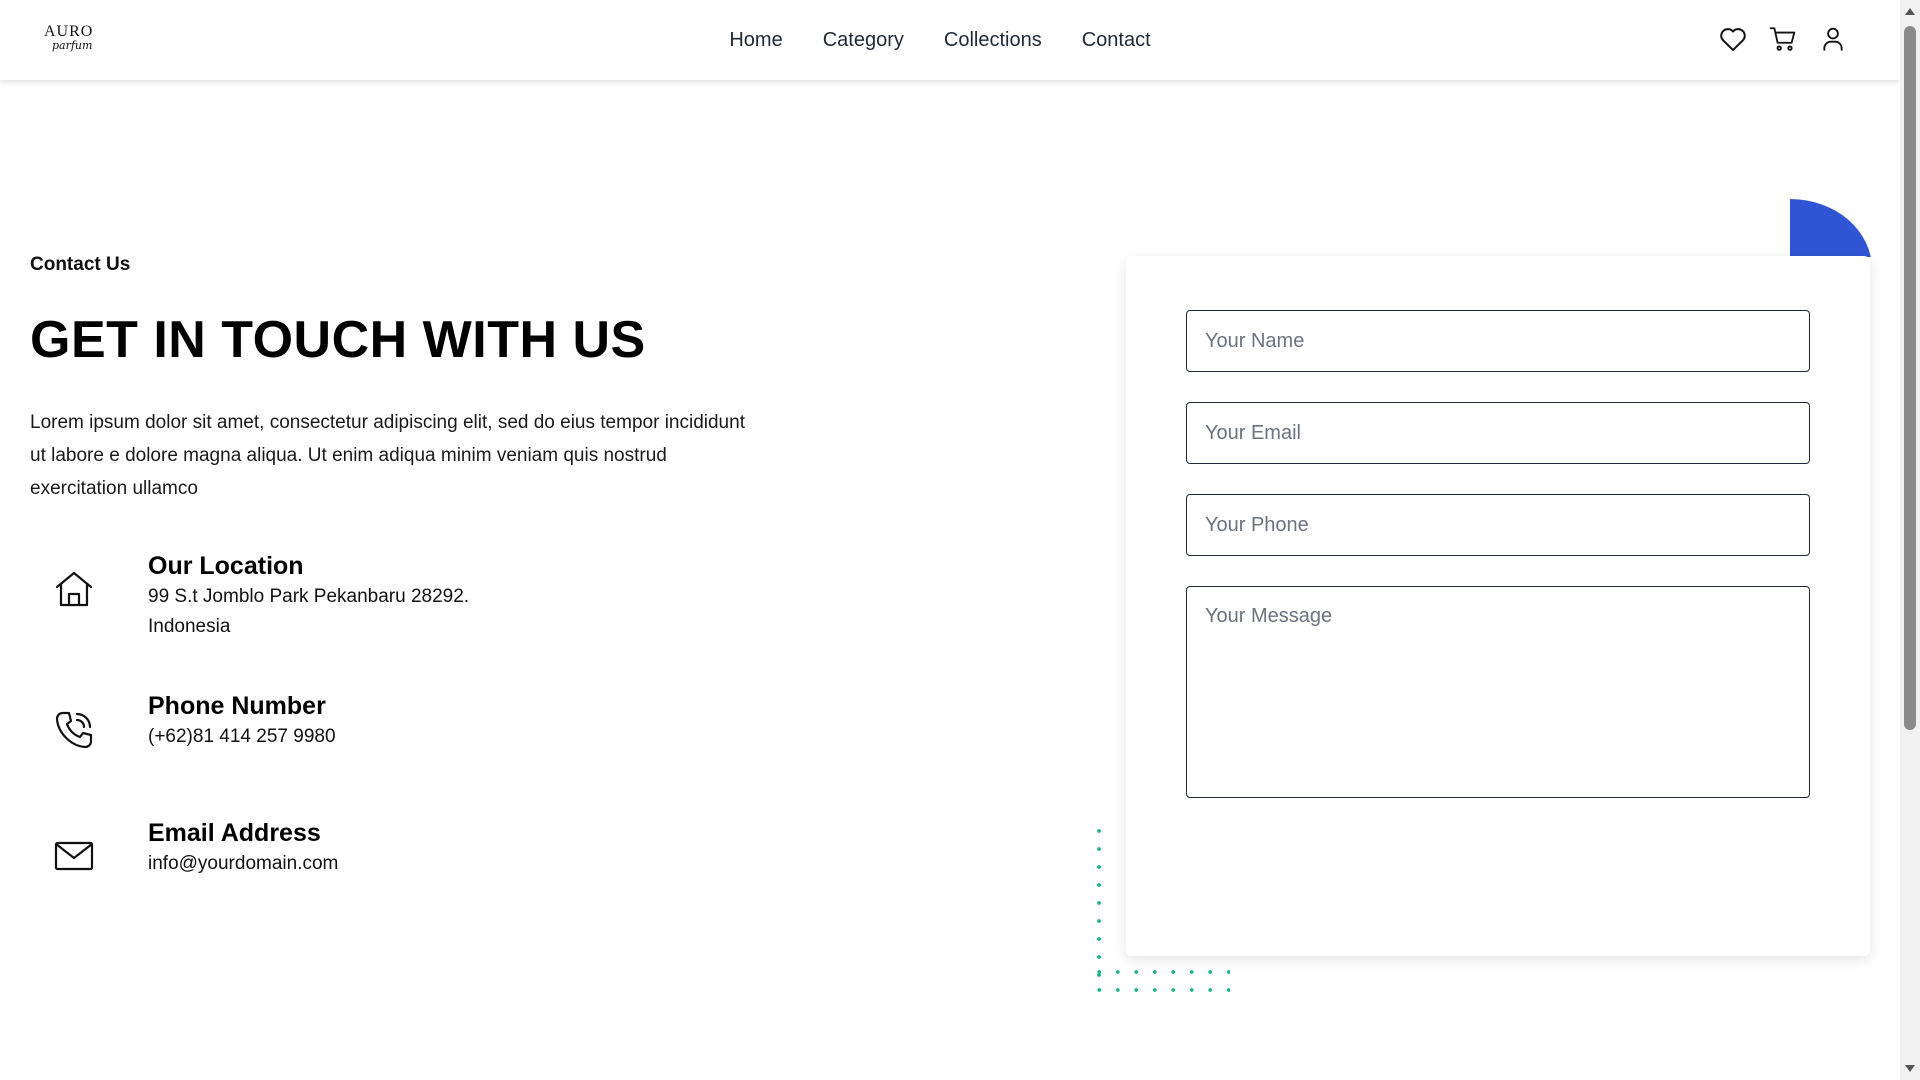 This screenshot has height=1080, width=1920. Describe the element at coordinates (993, 40) in the screenshot. I see `nav-collections-link: Collections` at that location.